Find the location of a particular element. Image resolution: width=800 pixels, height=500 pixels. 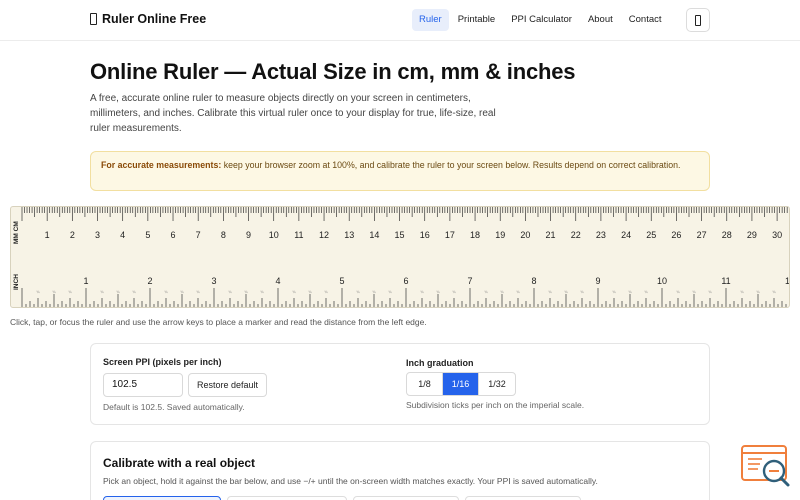

cm-tick-label: 23 is located at coordinates (601, 235).